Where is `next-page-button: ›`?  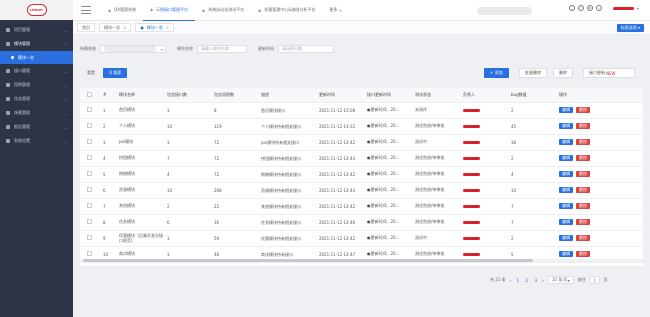 next-page-button: › is located at coordinates (543, 280).